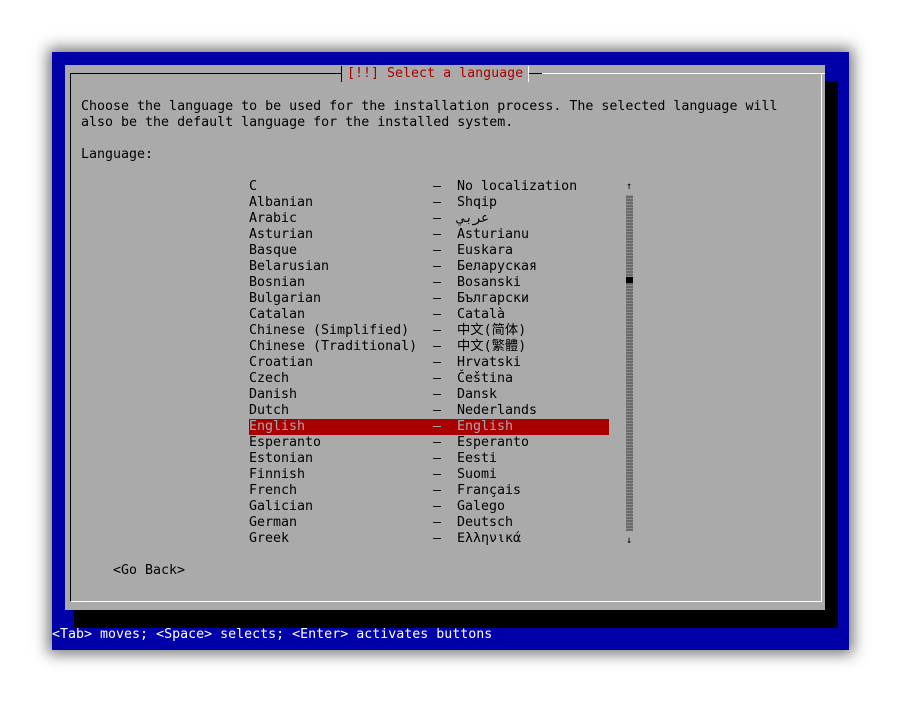  What do you see at coordinates (497, 266) in the screenshot?
I see `language-native-name: Беларуская` at bounding box center [497, 266].